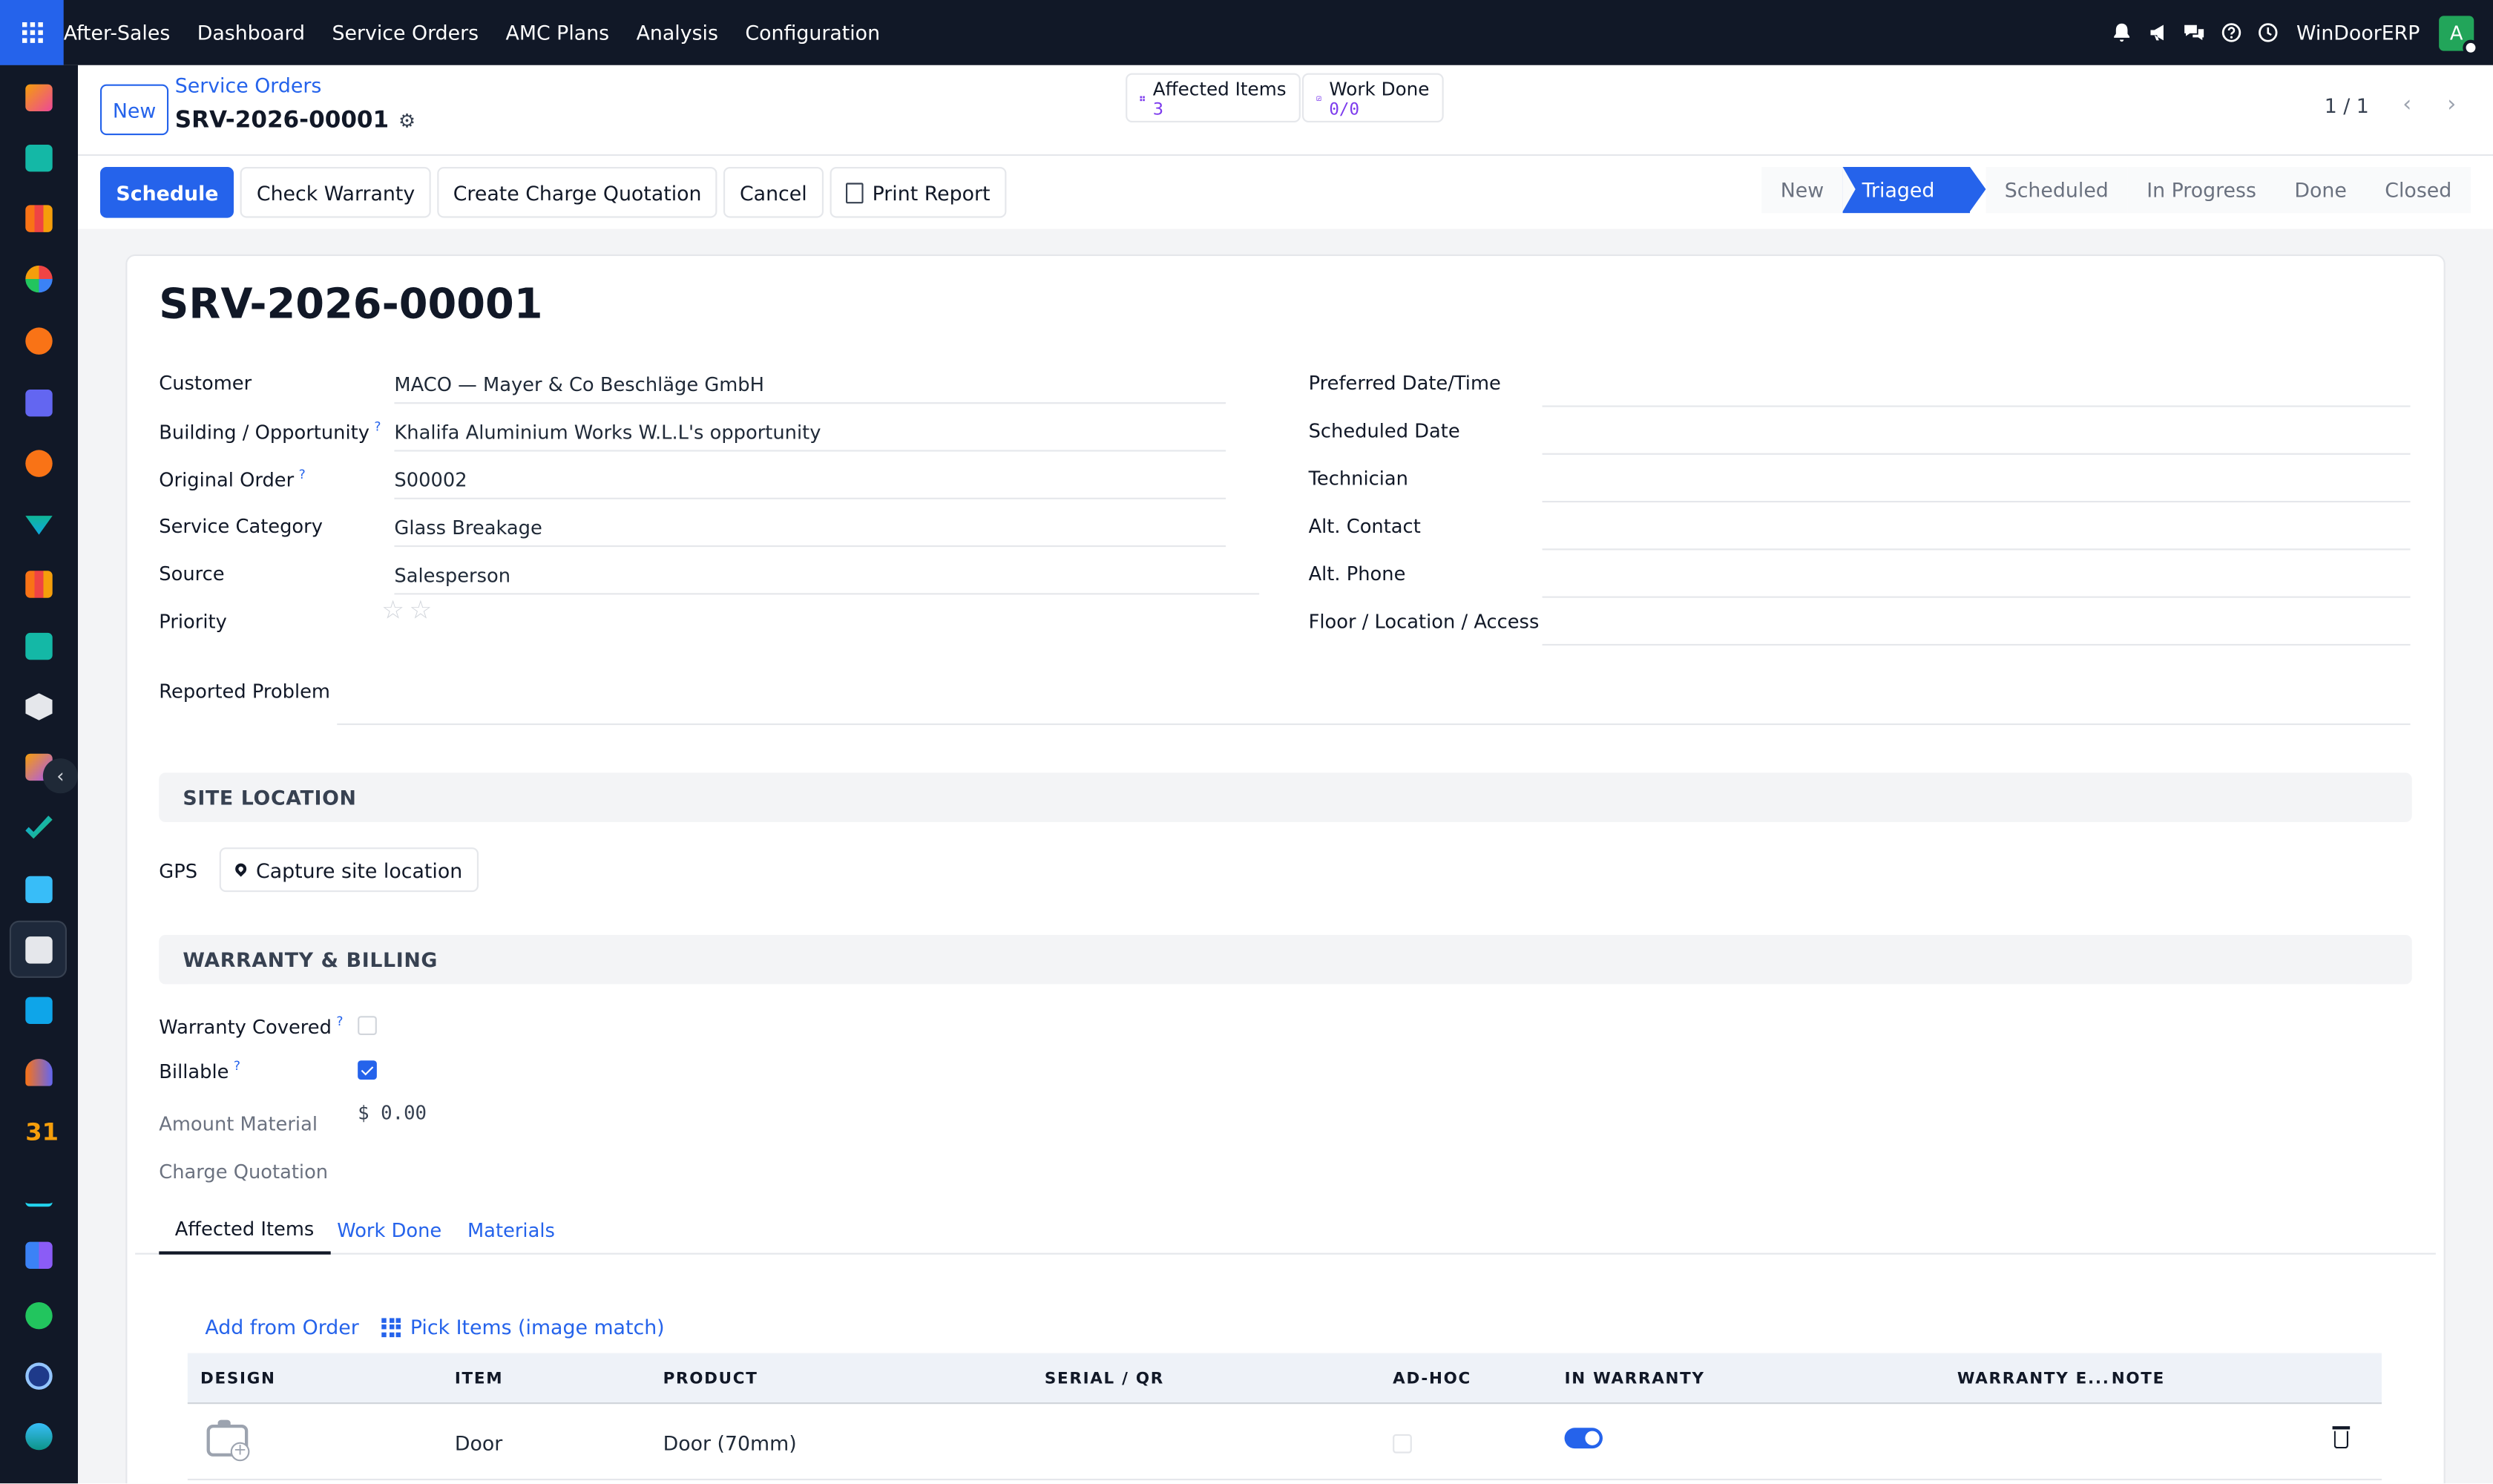 The image size is (2493, 1484). Describe the element at coordinates (39, 890) in the screenshot. I see `app-knowledge-icon` at that location.